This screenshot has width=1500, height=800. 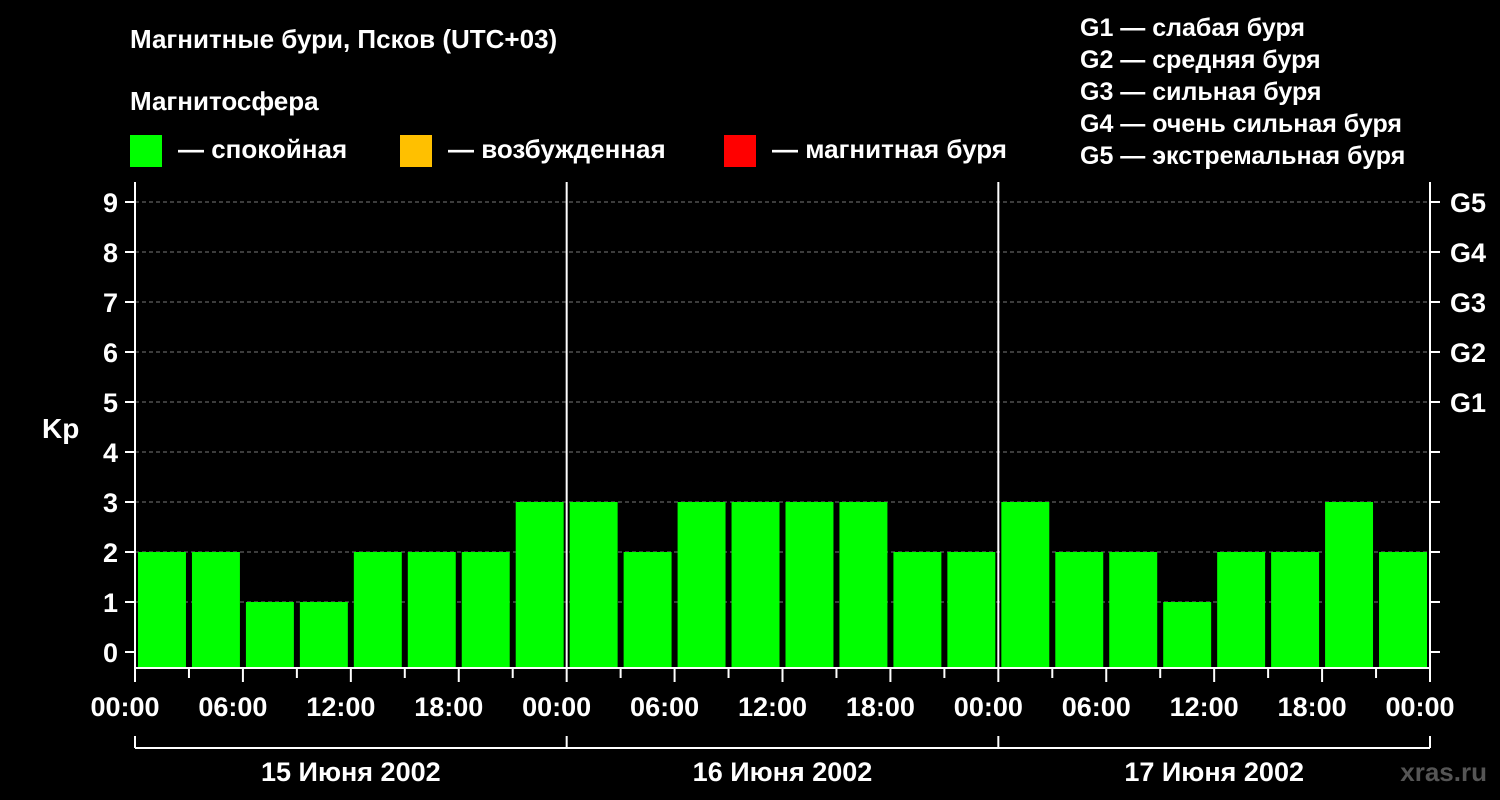 What do you see at coordinates (1468, 253) in the screenshot?
I see `g-level-label-g4: G4` at bounding box center [1468, 253].